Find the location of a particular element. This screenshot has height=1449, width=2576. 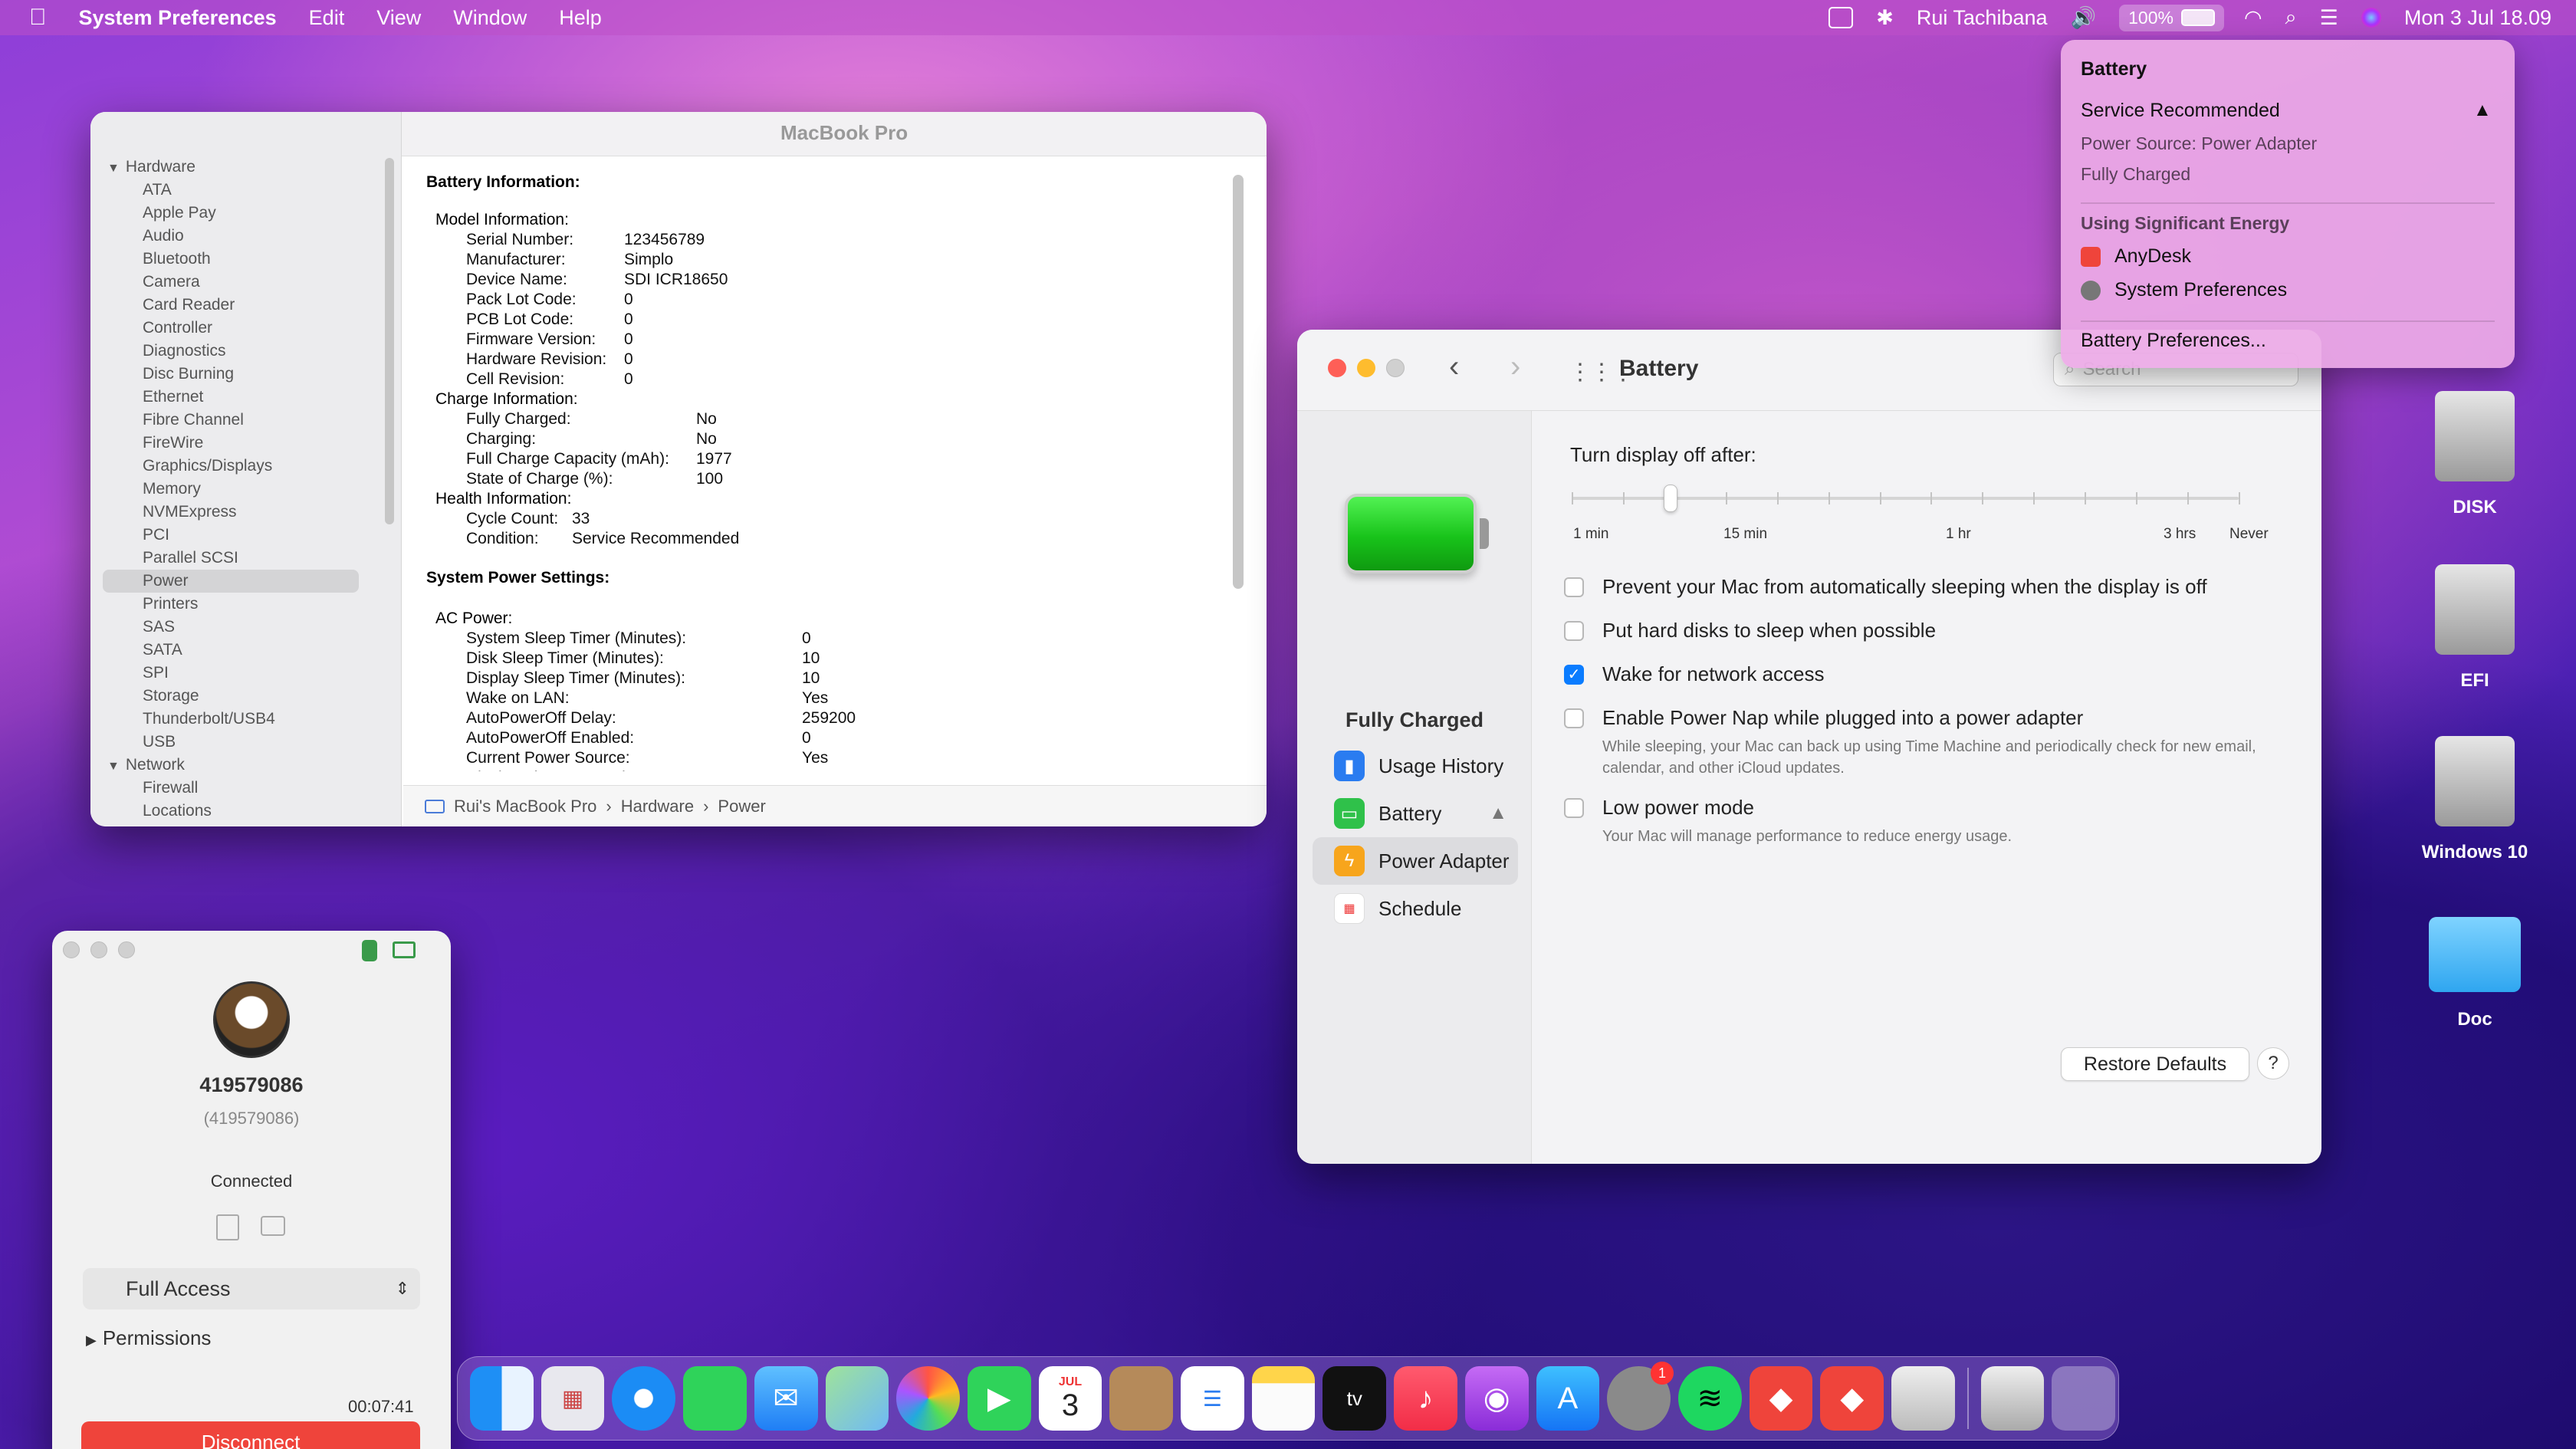

sidebar-item-memory: Memory is located at coordinates (255, 490).